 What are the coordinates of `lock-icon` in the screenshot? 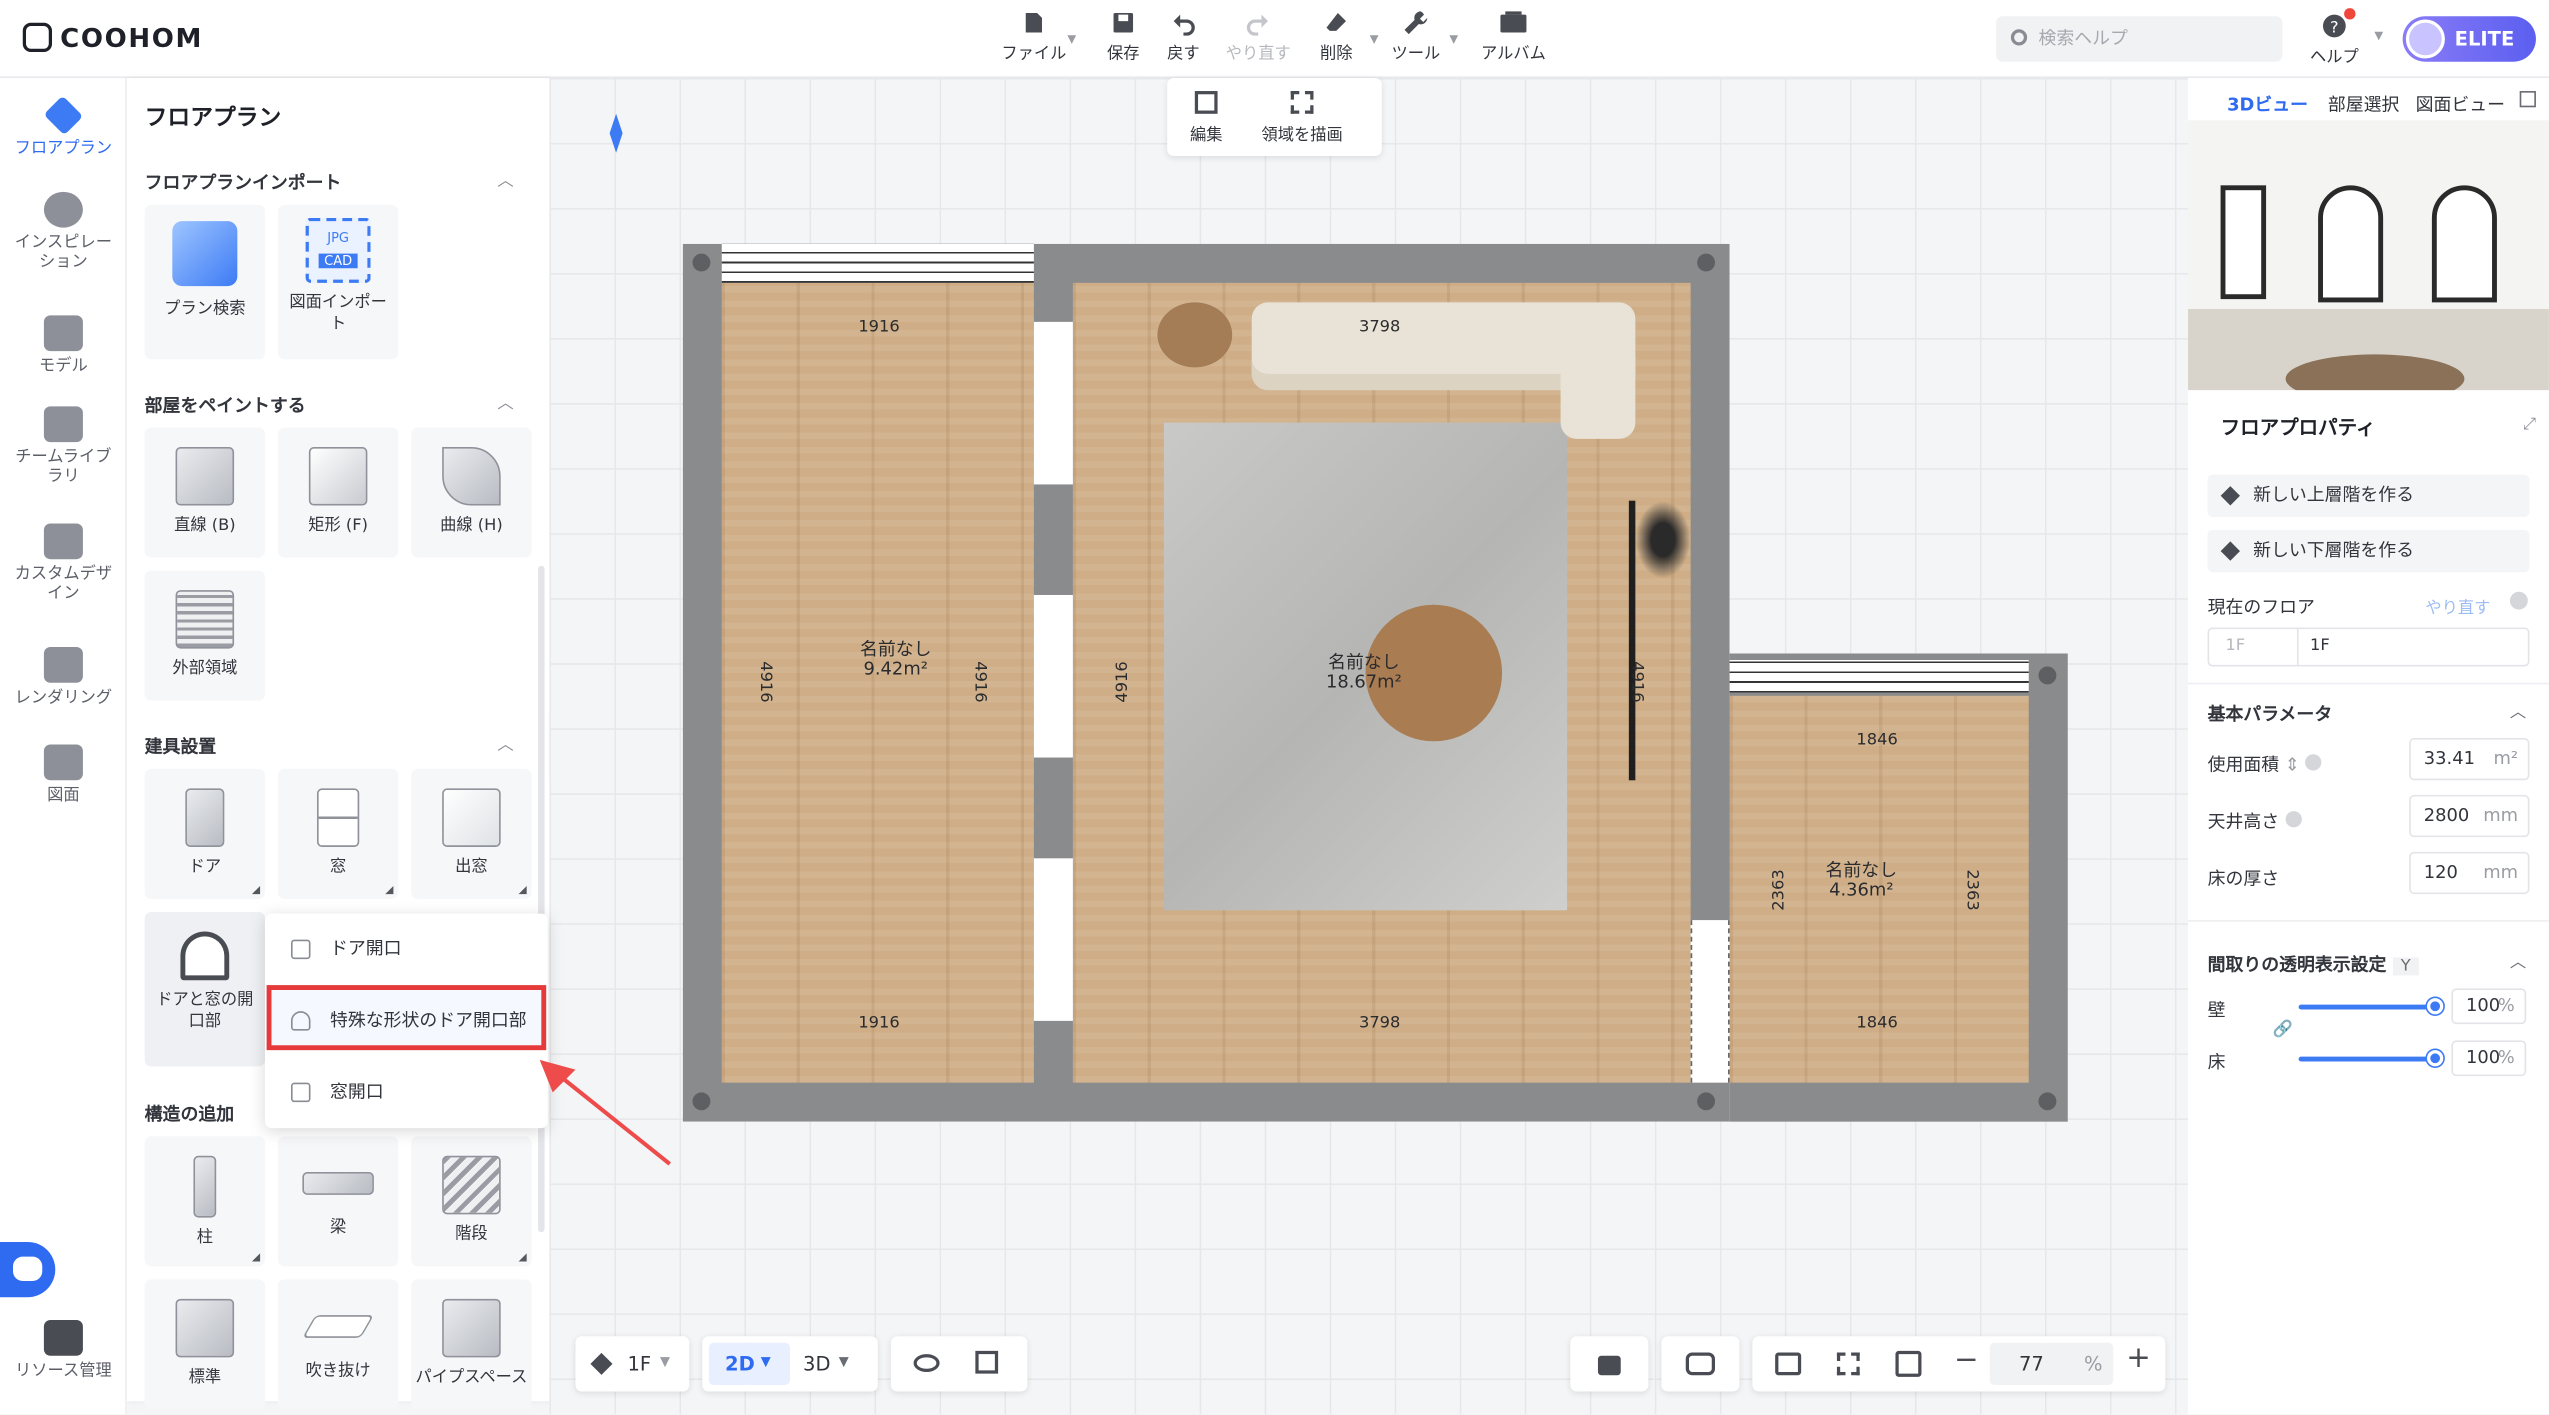 It's located at (1609, 1365).